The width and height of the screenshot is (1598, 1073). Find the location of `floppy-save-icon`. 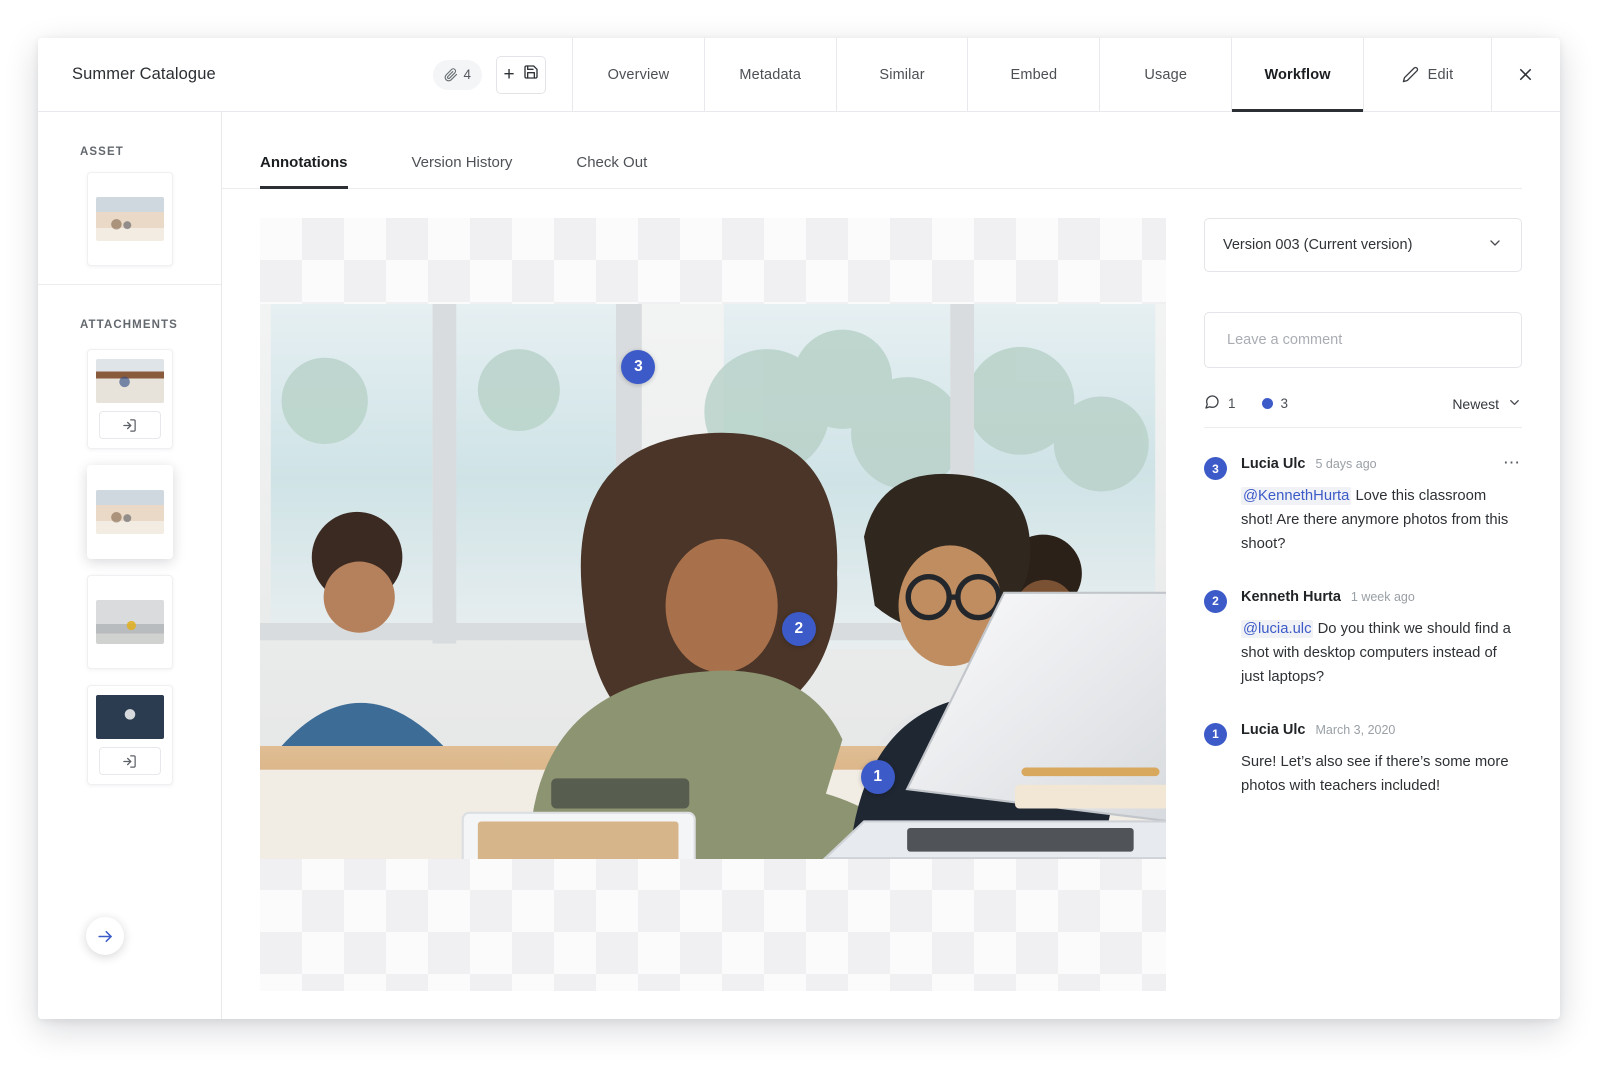

floppy-save-icon is located at coordinates (531, 74).